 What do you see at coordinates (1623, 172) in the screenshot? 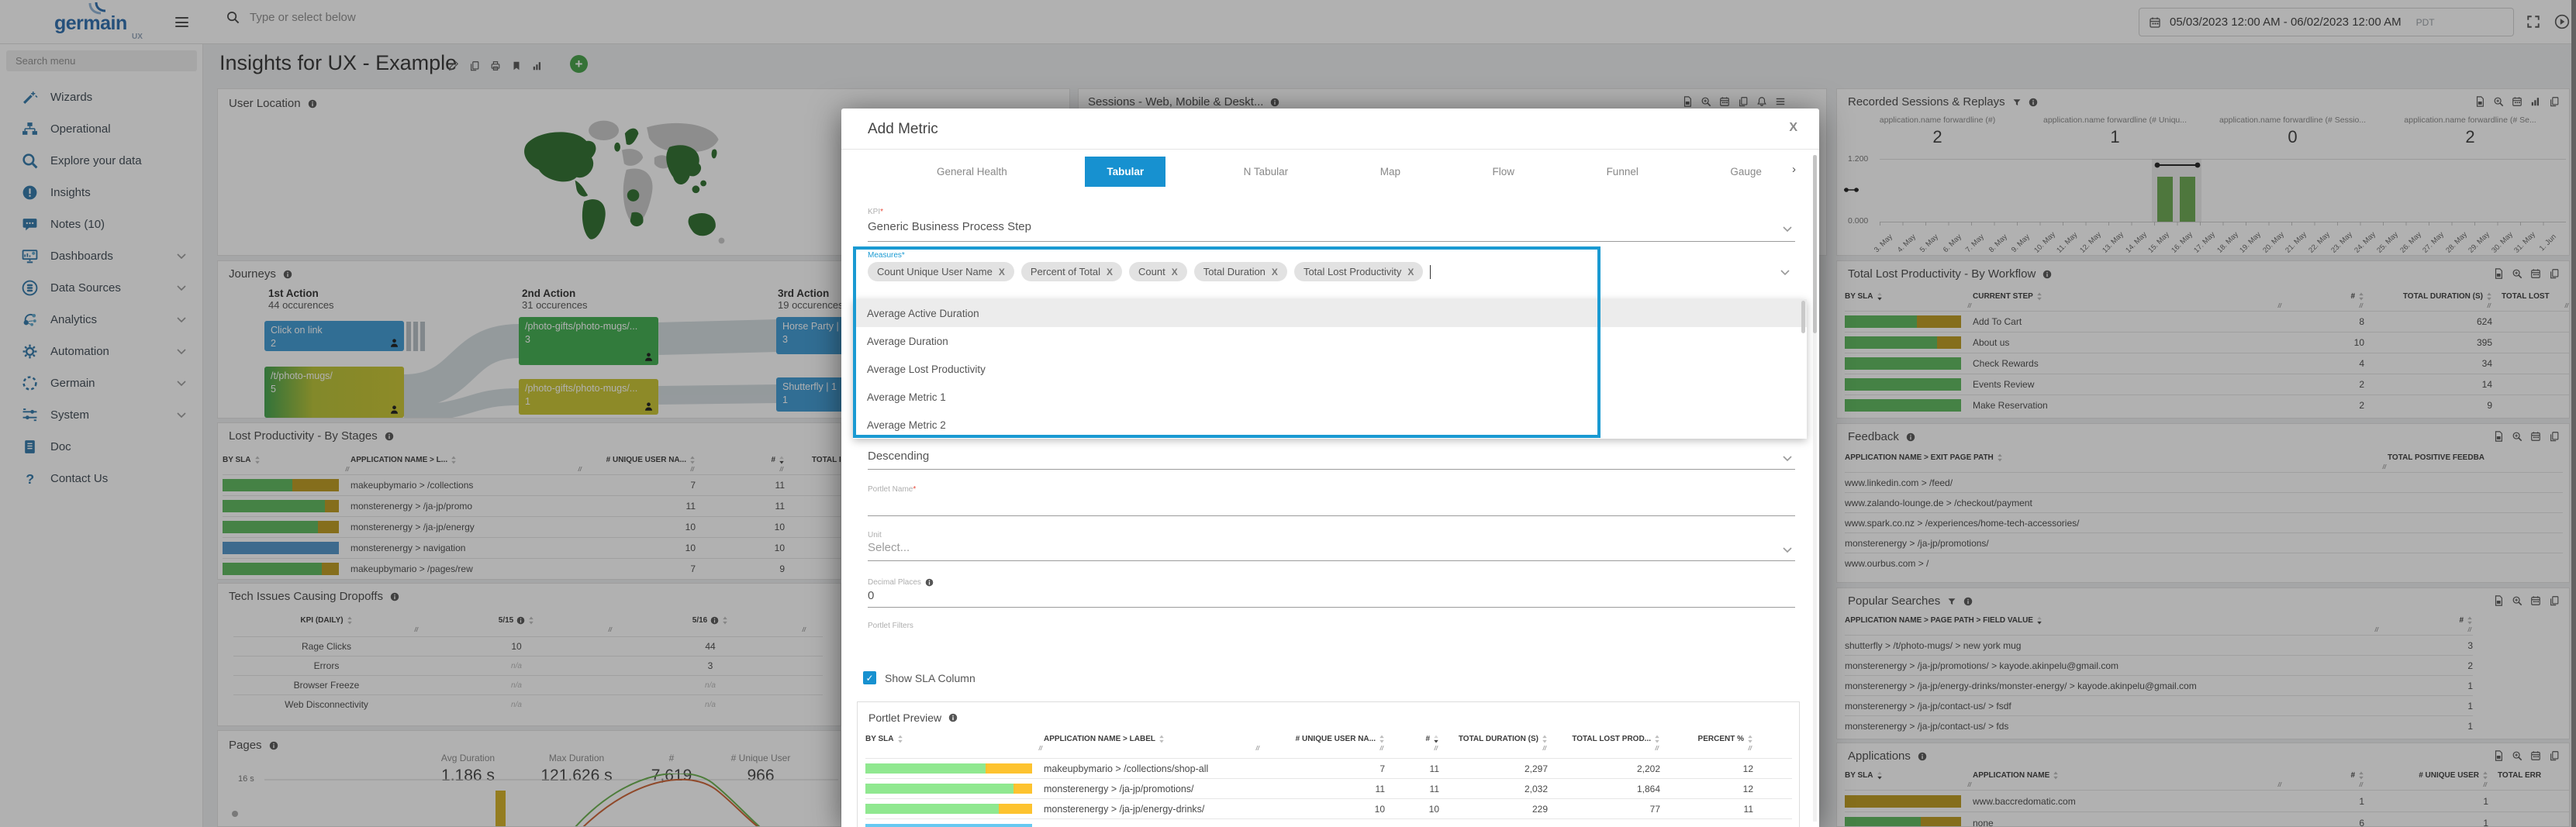
I see `tab-funnel: Funnel` at bounding box center [1623, 172].